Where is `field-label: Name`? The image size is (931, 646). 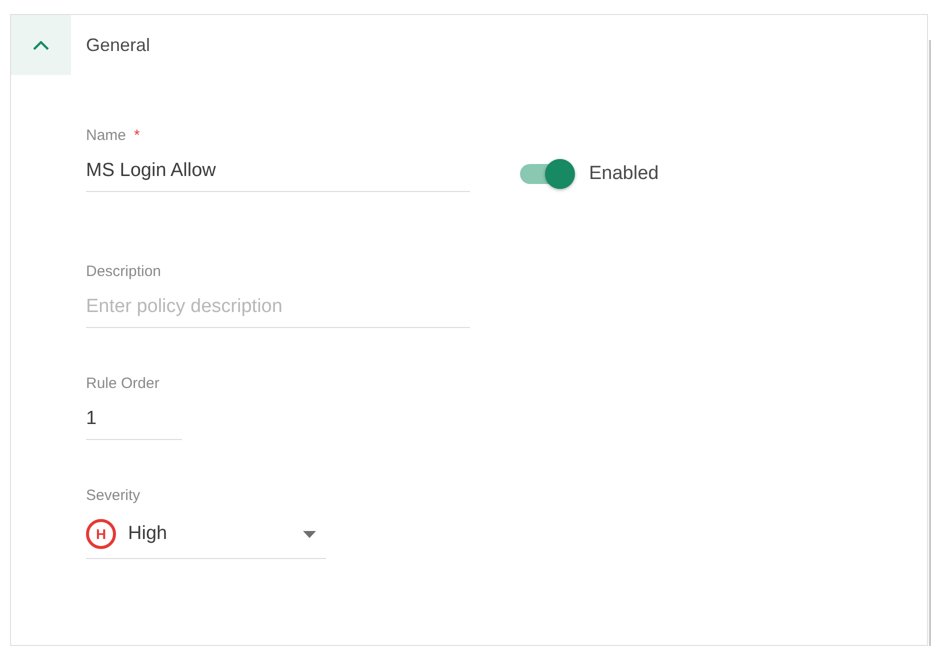 field-label: Name is located at coordinates (106, 136).